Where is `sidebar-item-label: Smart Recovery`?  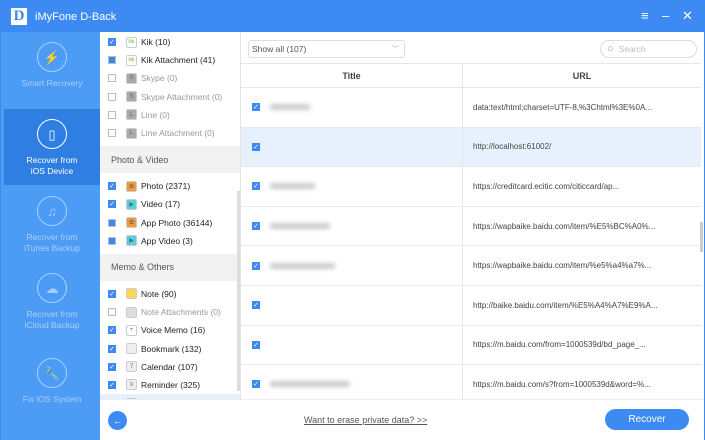
sidebar-item-label: Smart Recovery is located at coordinates (52, 83).